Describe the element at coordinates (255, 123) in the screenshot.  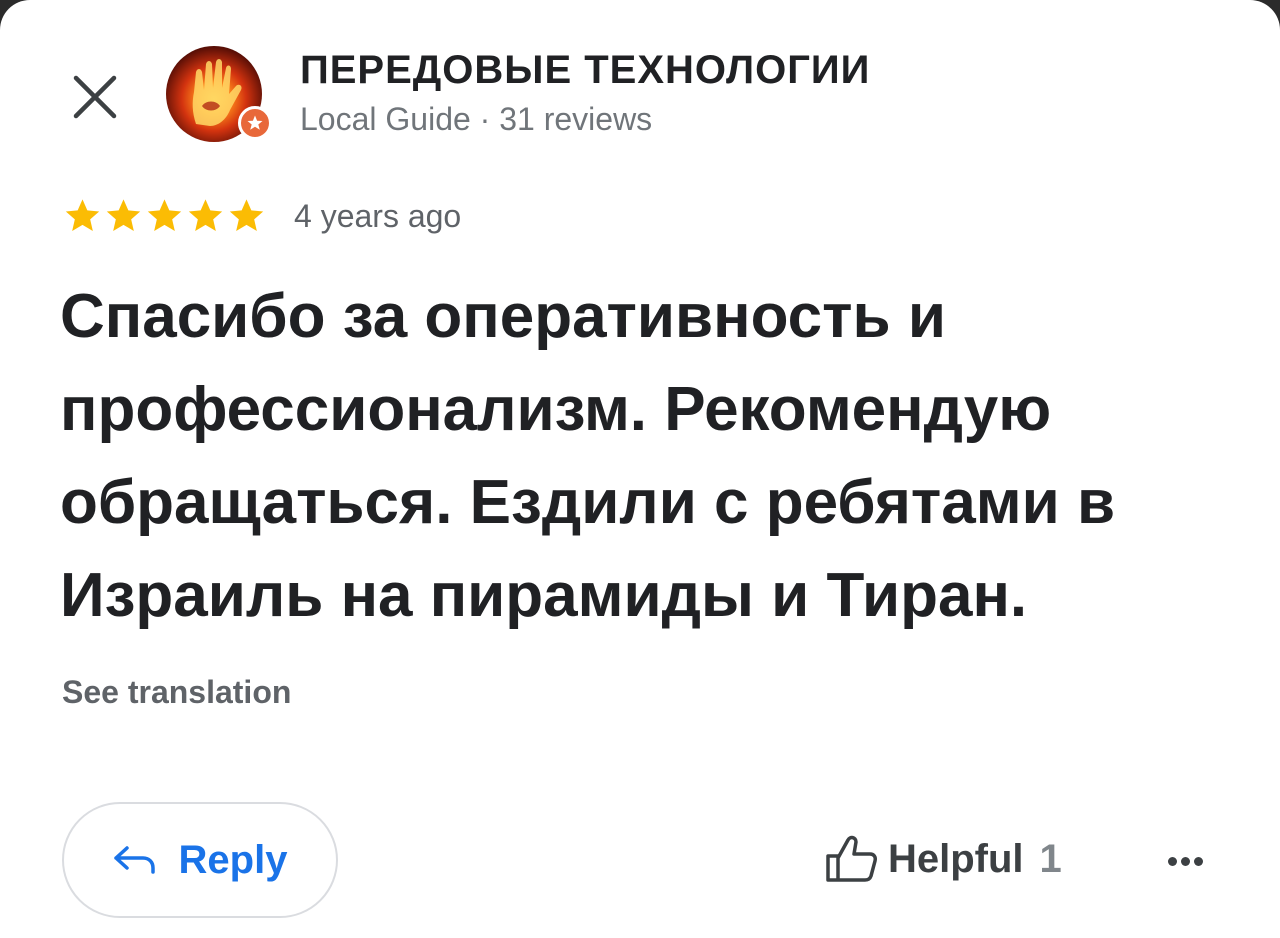
I see `local-guide-star-badge-icon` at that location.